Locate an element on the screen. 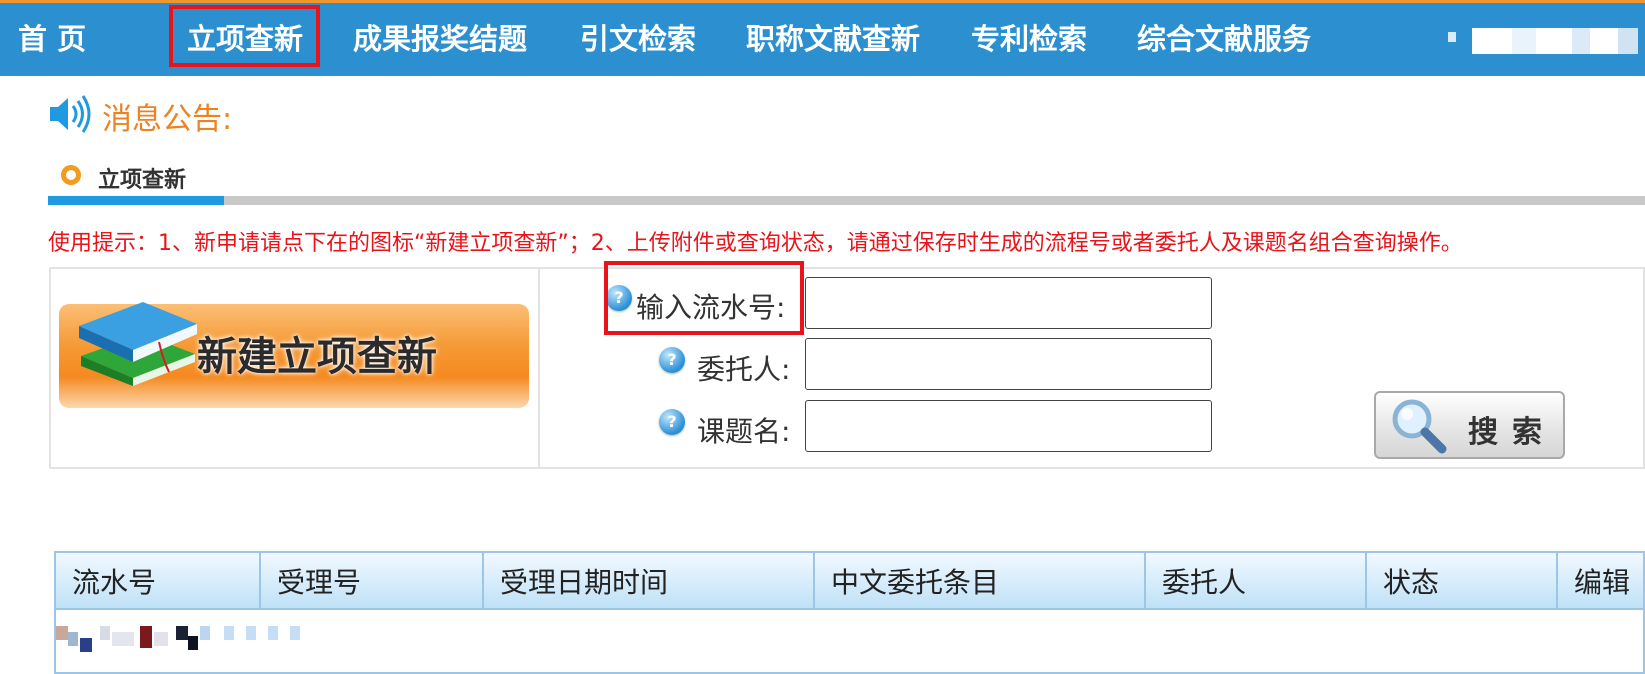  serial-number-label: 输入流水号: is located at coordinates (711, 307).